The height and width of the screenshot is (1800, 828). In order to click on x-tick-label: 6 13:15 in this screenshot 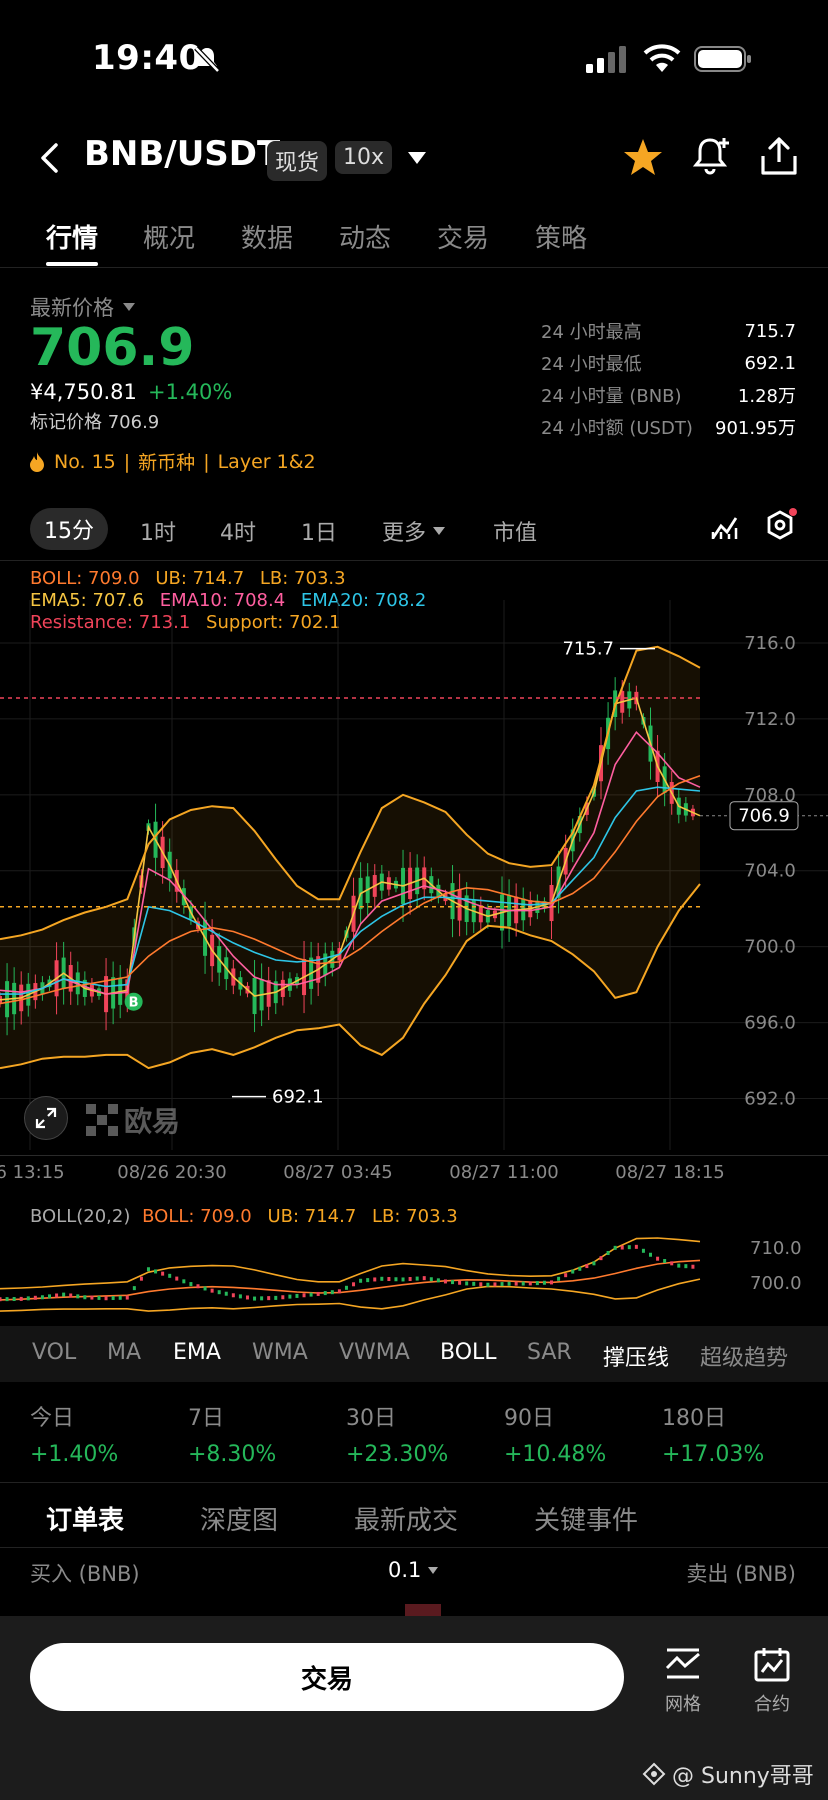, I will do `click(32, 1172)`.